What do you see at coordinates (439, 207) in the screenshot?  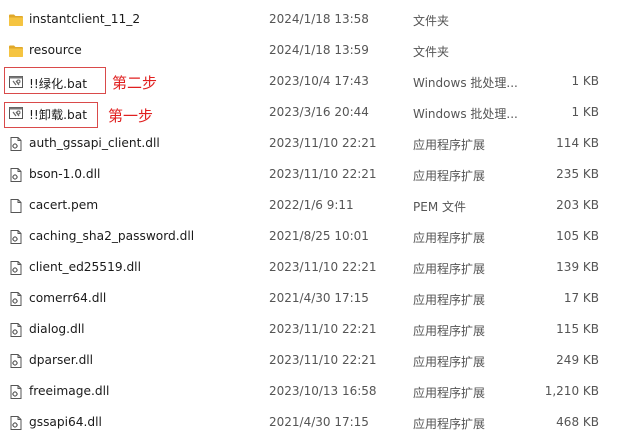 I see `file-type: PEM 文件` at bounding box center [439, 207].